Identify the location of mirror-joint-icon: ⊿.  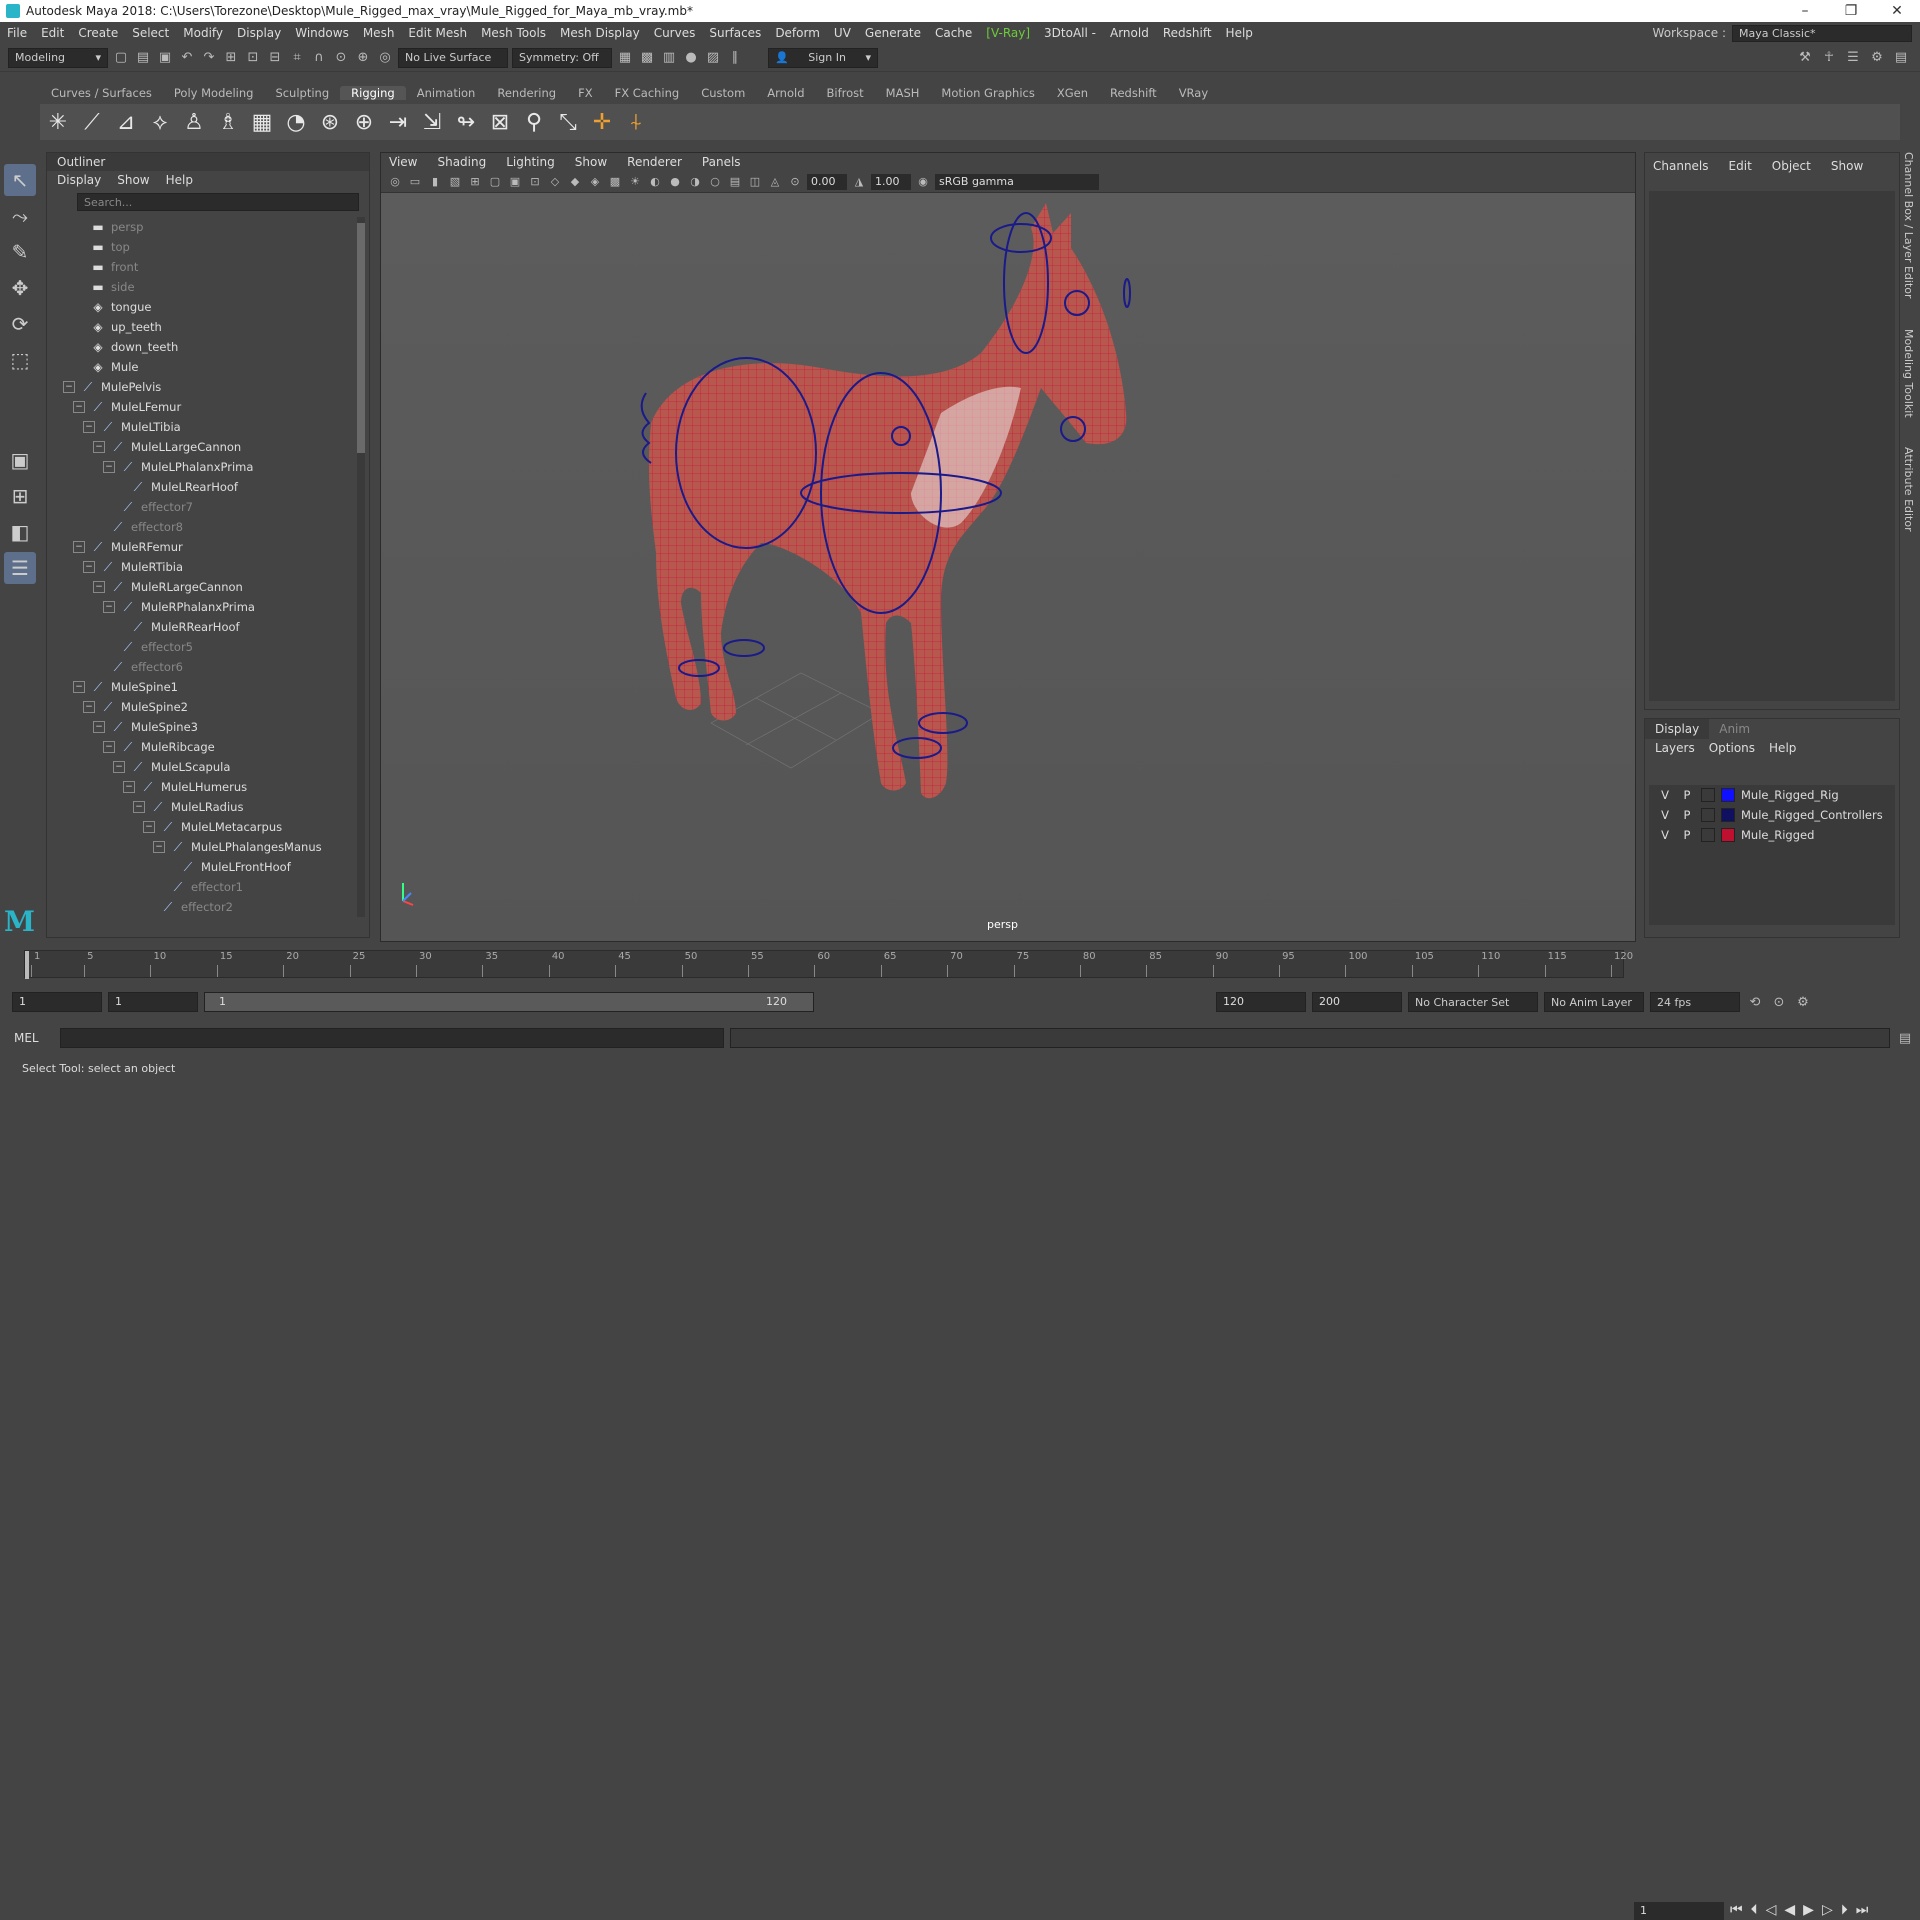
(126, 122).